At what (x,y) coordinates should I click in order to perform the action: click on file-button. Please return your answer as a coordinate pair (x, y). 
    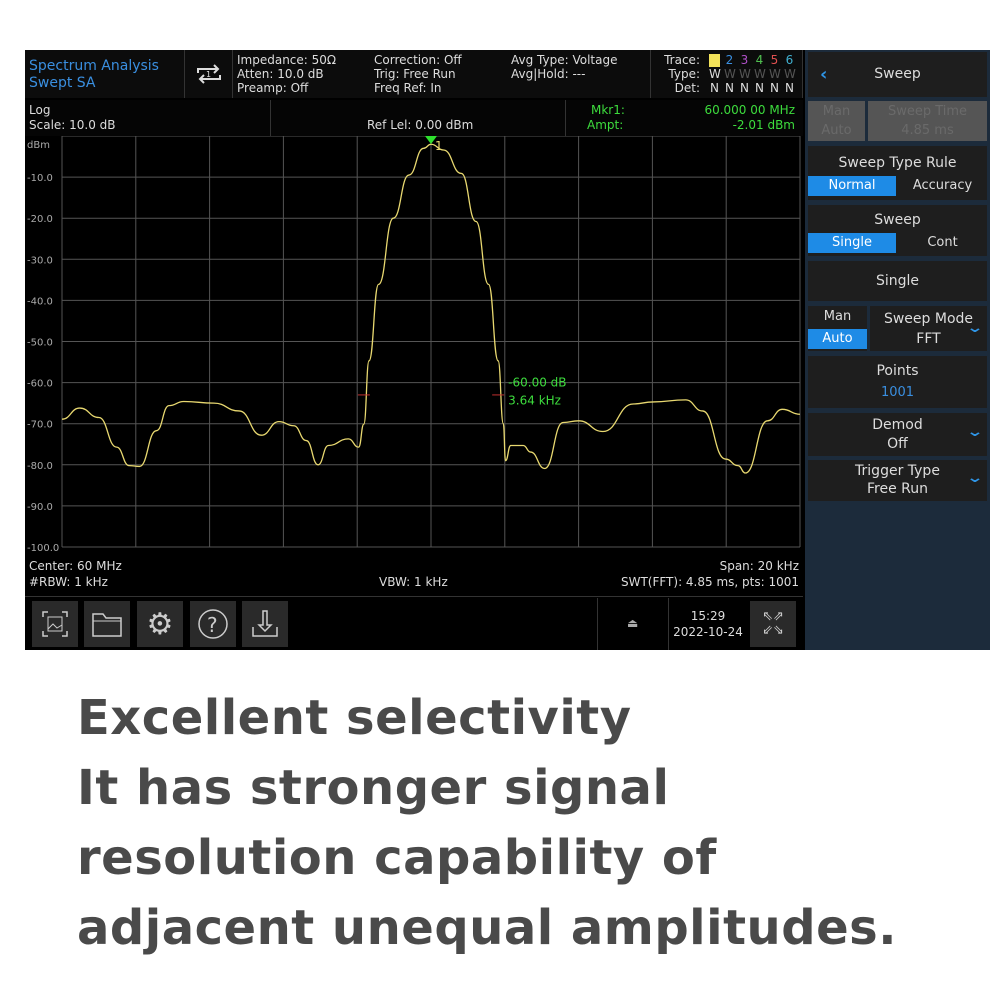
    Looking at the image, I should click on (107, 624).